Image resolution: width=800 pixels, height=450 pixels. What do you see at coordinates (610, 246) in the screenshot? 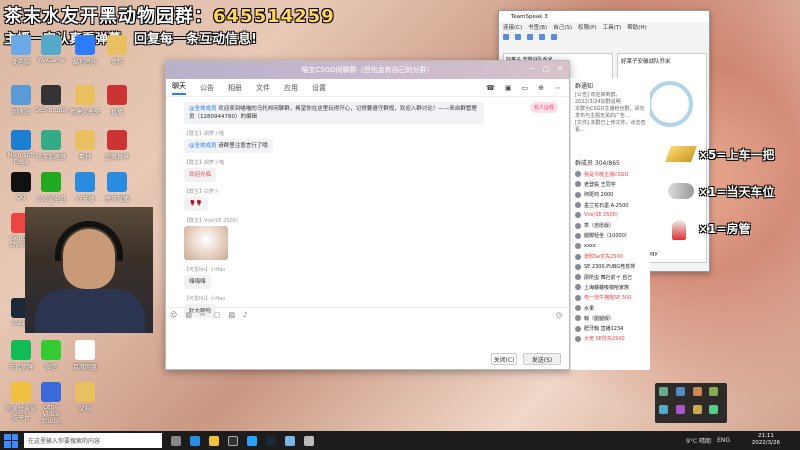
I see `member-item: xxxx` at bounding box center [610, 246].